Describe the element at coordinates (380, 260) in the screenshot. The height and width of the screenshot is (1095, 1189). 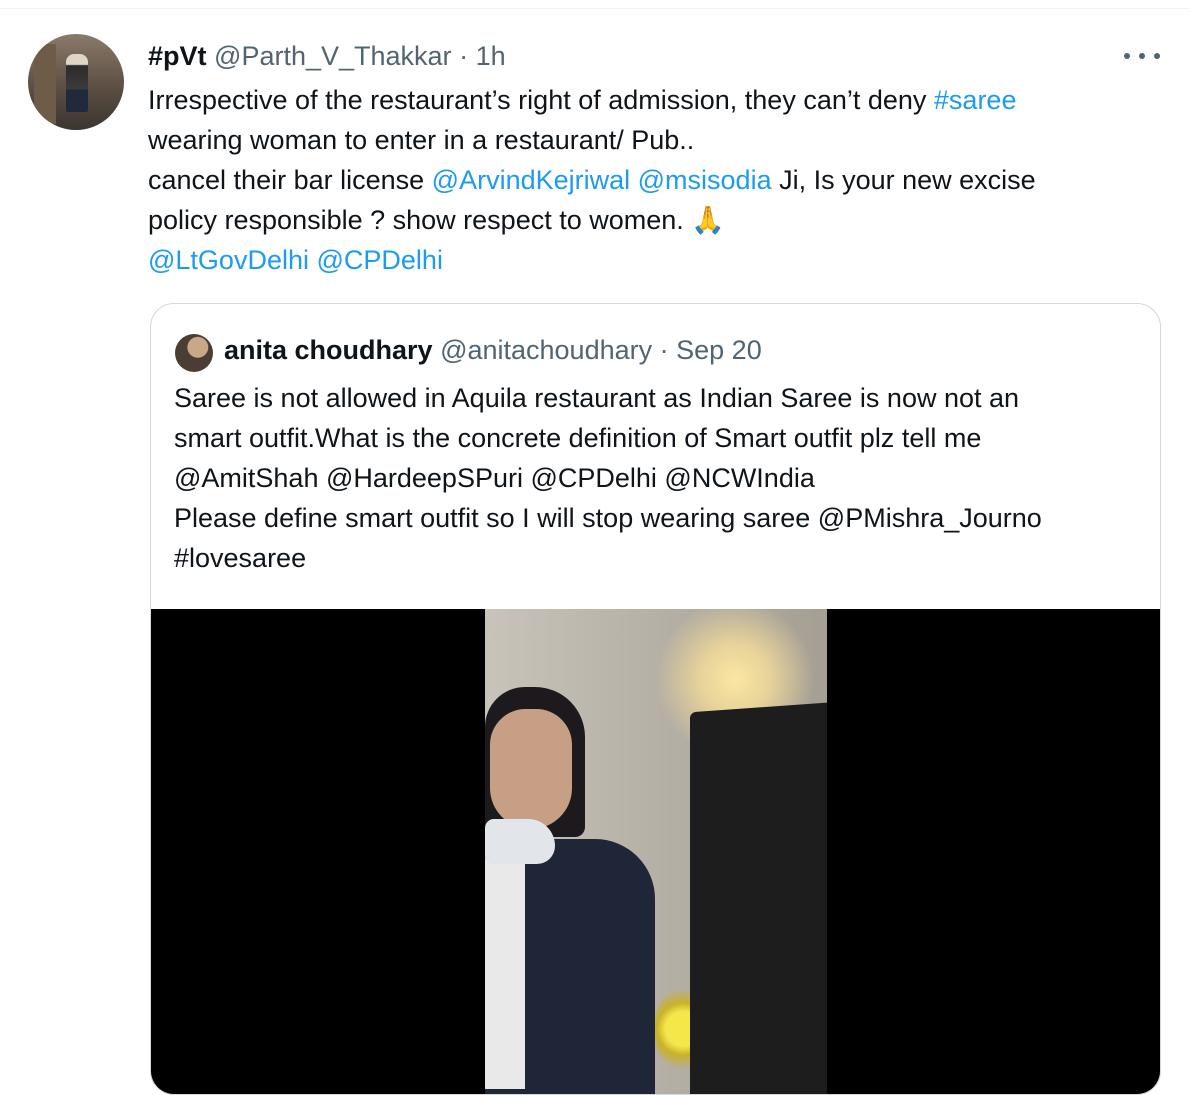
I see `mention-cpdelhi: @CPDelhi` at that location.